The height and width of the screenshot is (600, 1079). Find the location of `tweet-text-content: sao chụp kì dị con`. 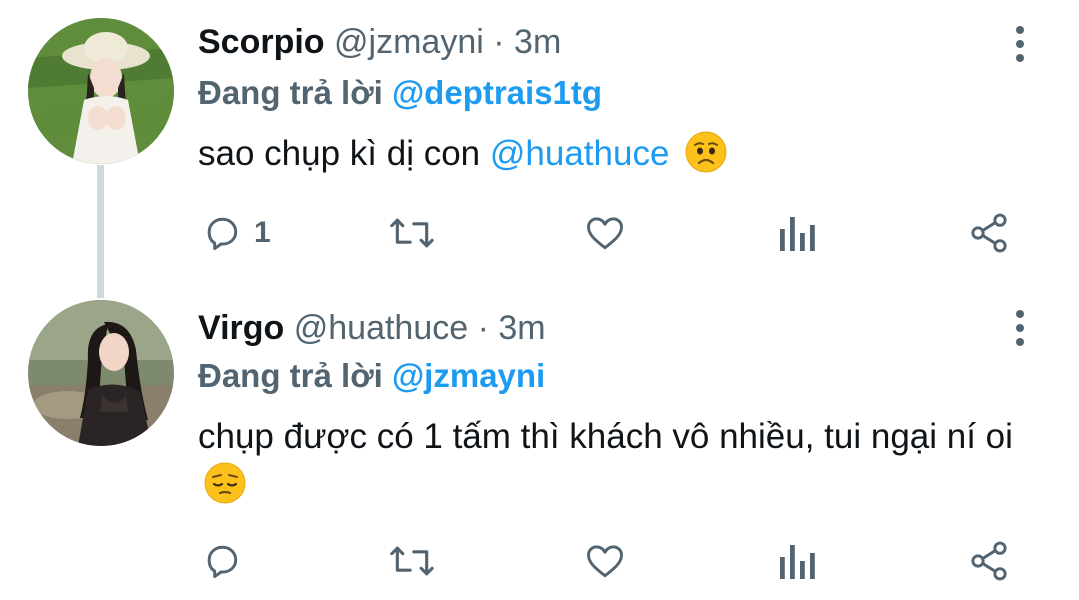

tweet-text-content: sao chụp kì dị con is located at coordinates (339, 153).